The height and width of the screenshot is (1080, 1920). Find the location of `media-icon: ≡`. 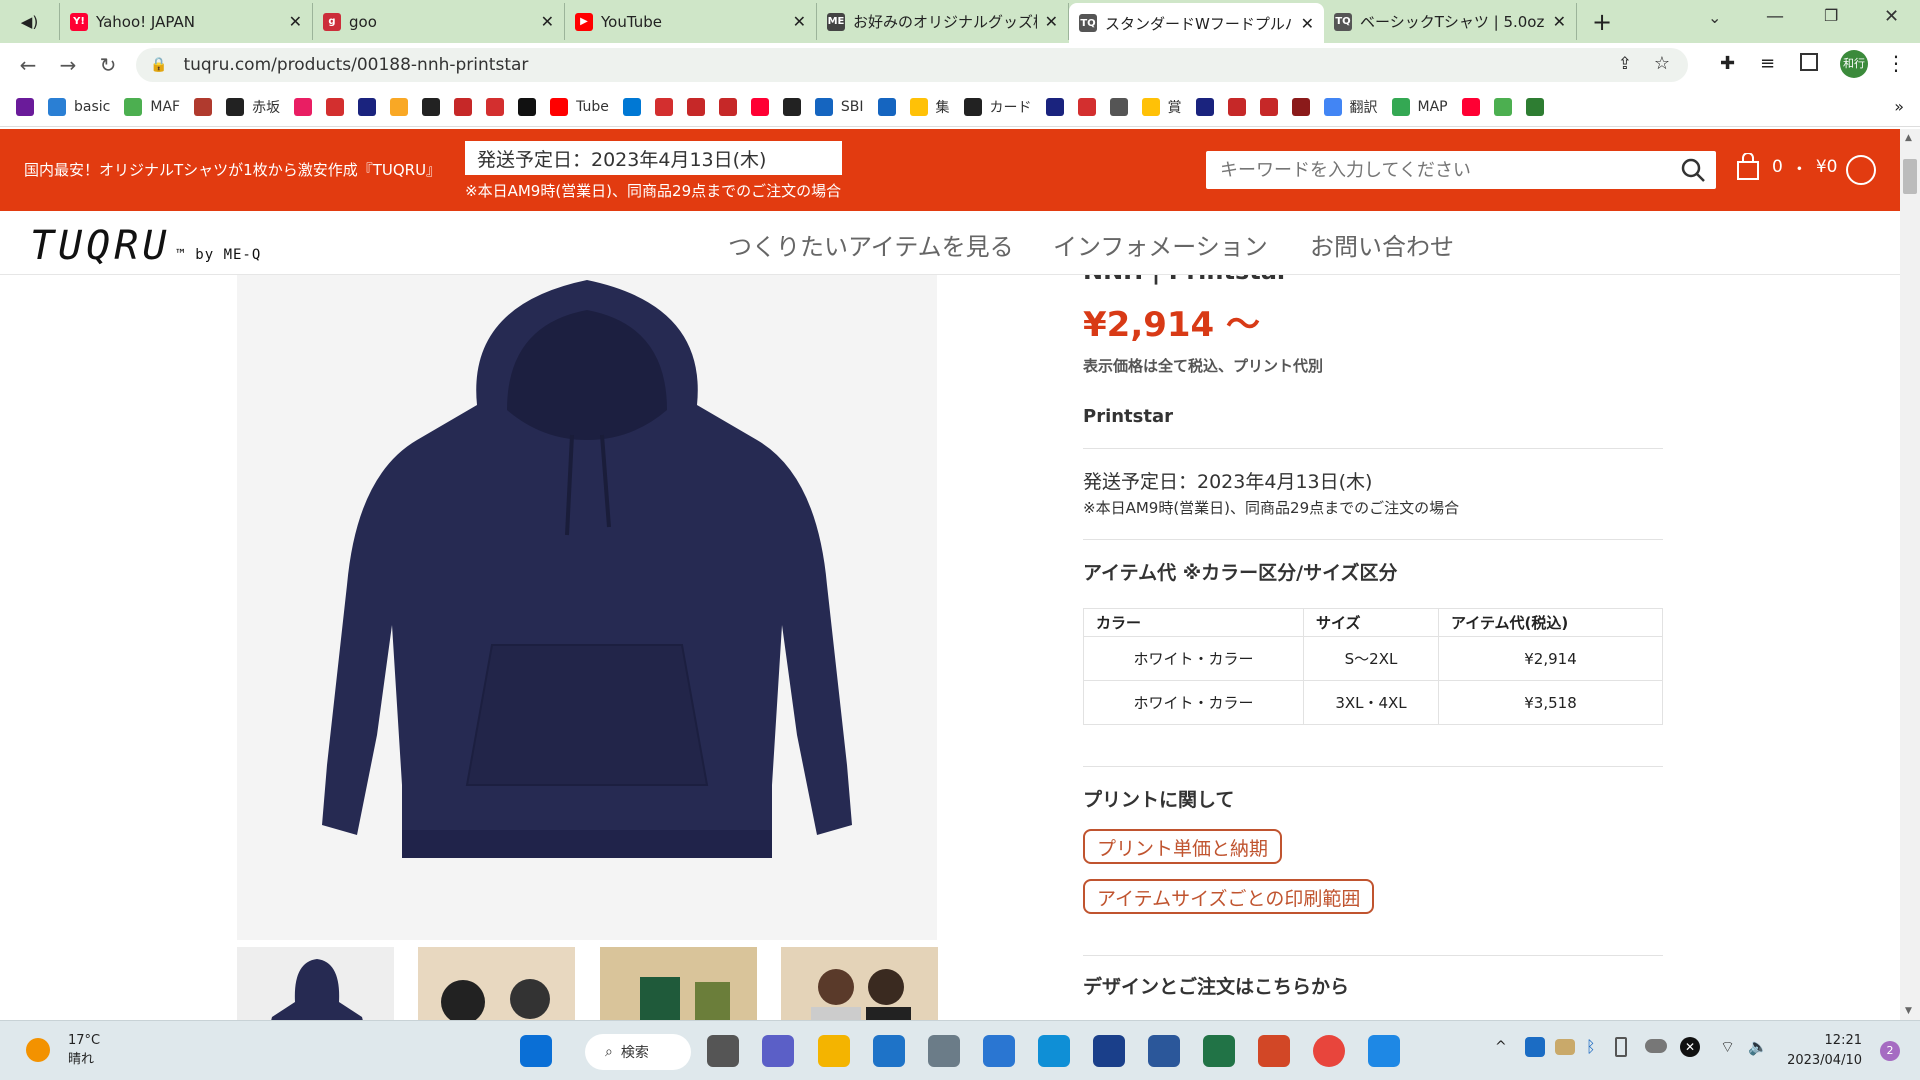

media-icon: ≡ is located at coordinates (1767, 63).